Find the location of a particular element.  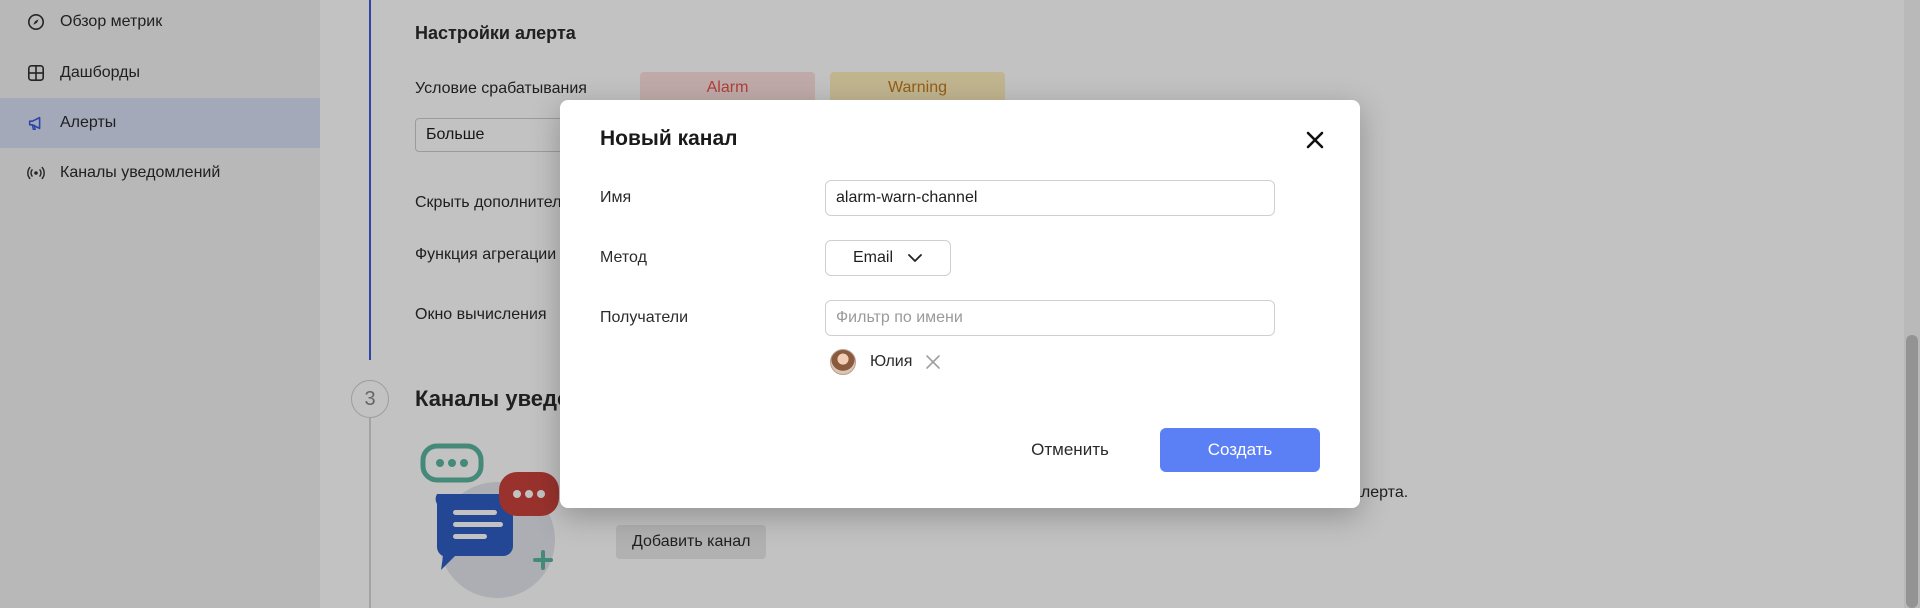

method-select: Email is located at coordinates (888, 258).